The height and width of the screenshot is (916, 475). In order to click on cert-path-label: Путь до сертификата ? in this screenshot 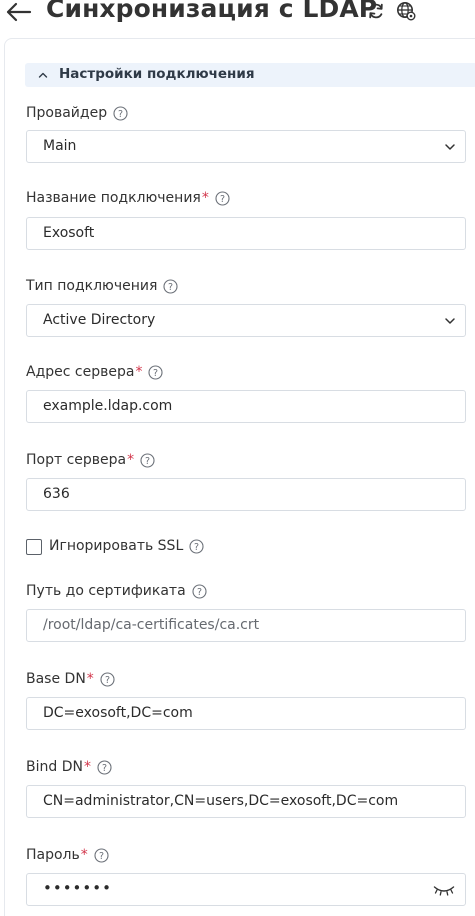, I will do `click(116, 591)`.